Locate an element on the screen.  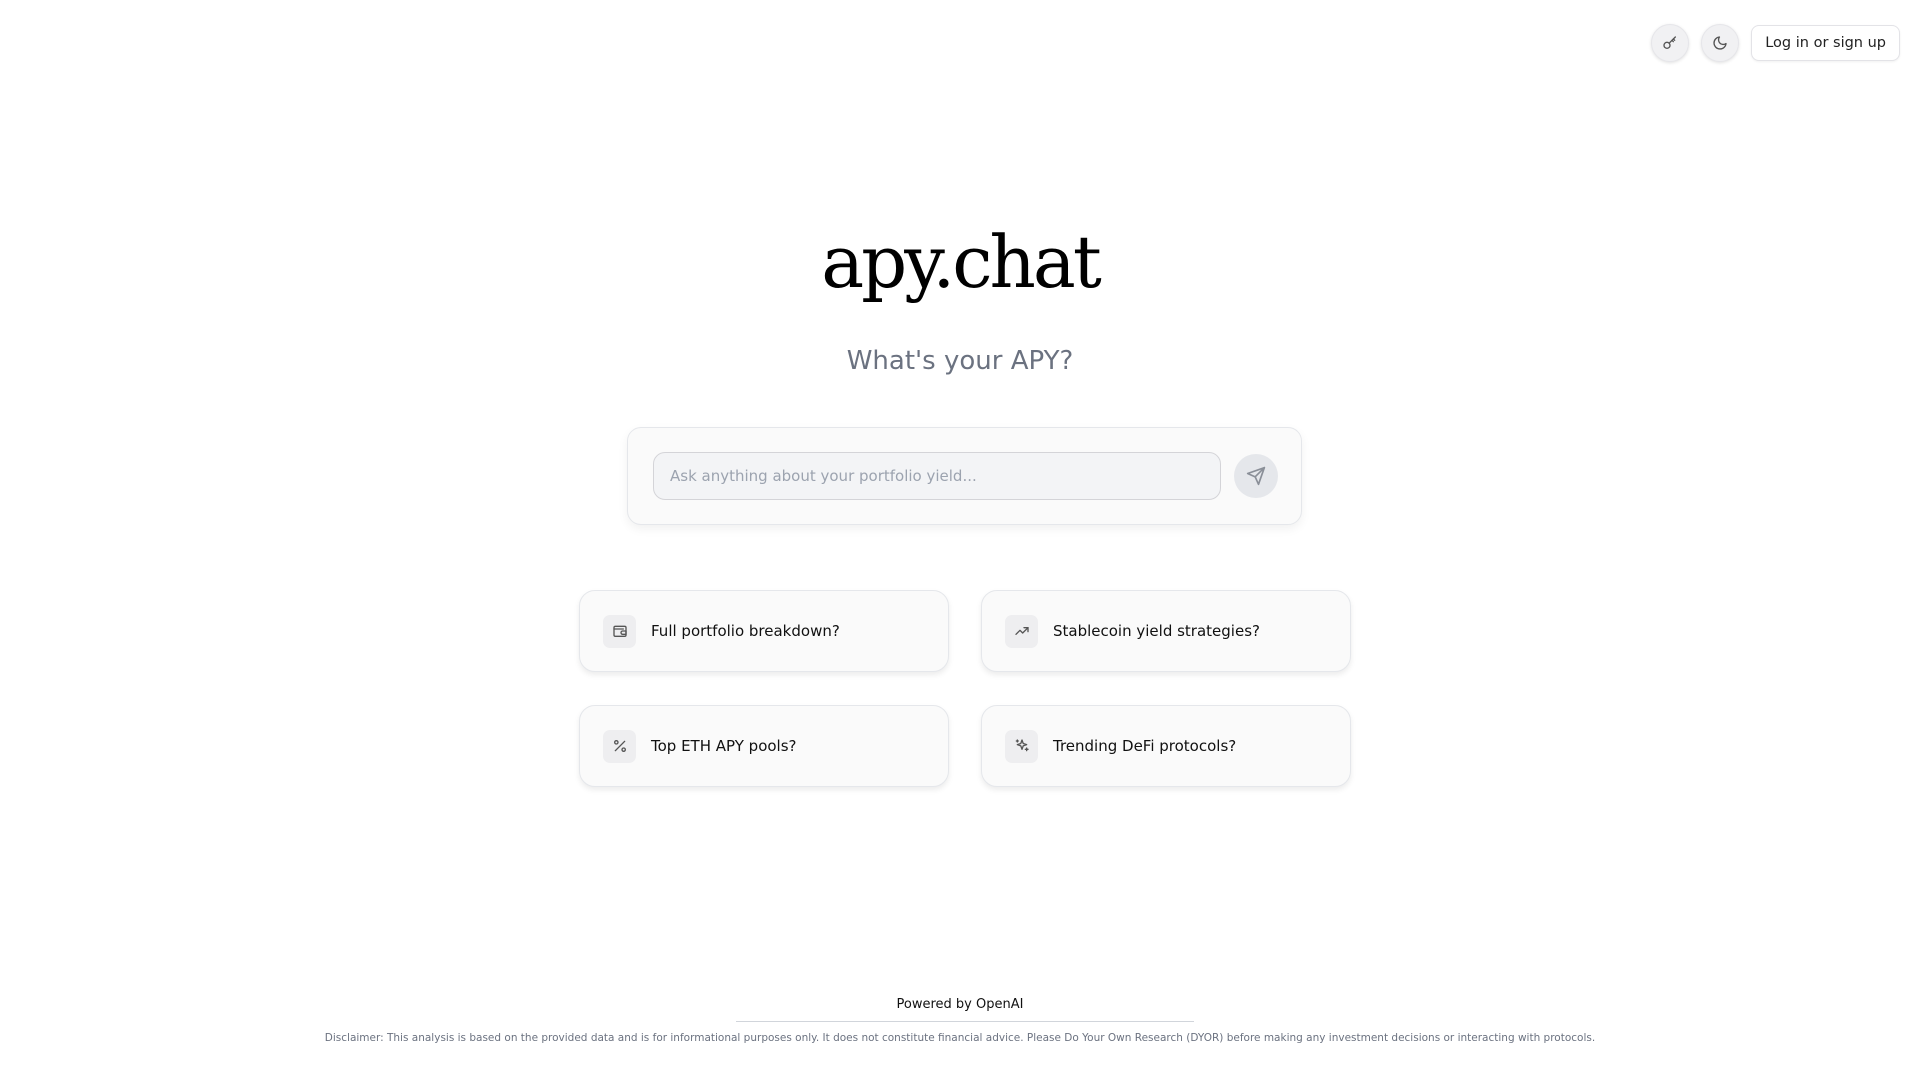
app-logo: apy.chat is located at coordinates (961, 262).